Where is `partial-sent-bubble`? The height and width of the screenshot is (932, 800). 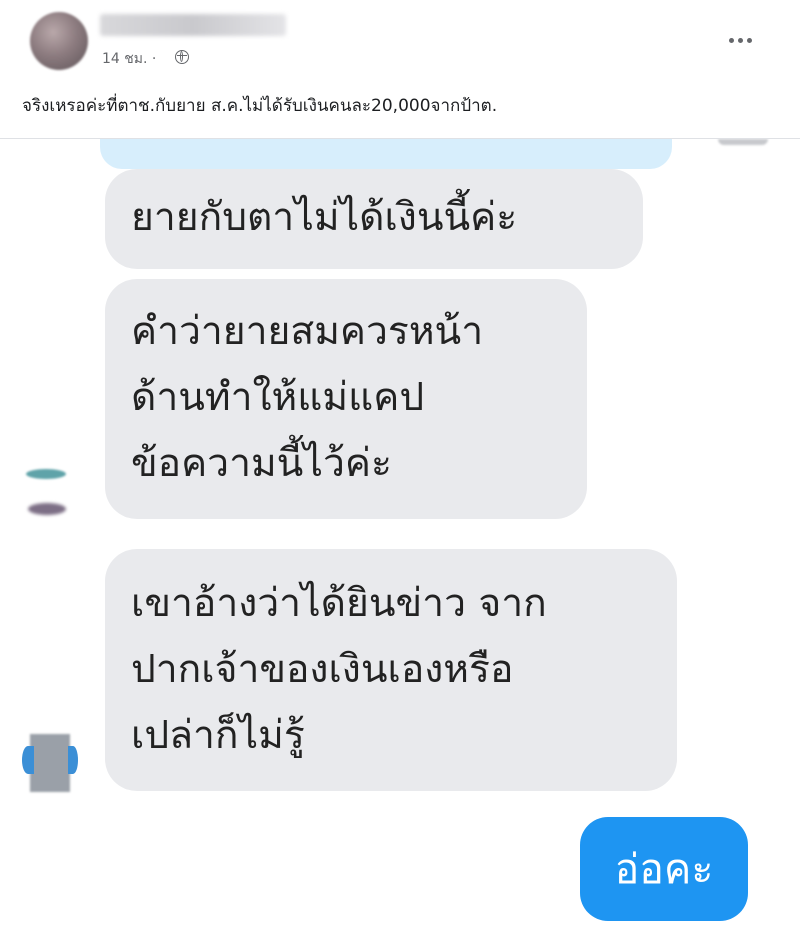 partial-sent-bubble is located at coordinates (386, 154).